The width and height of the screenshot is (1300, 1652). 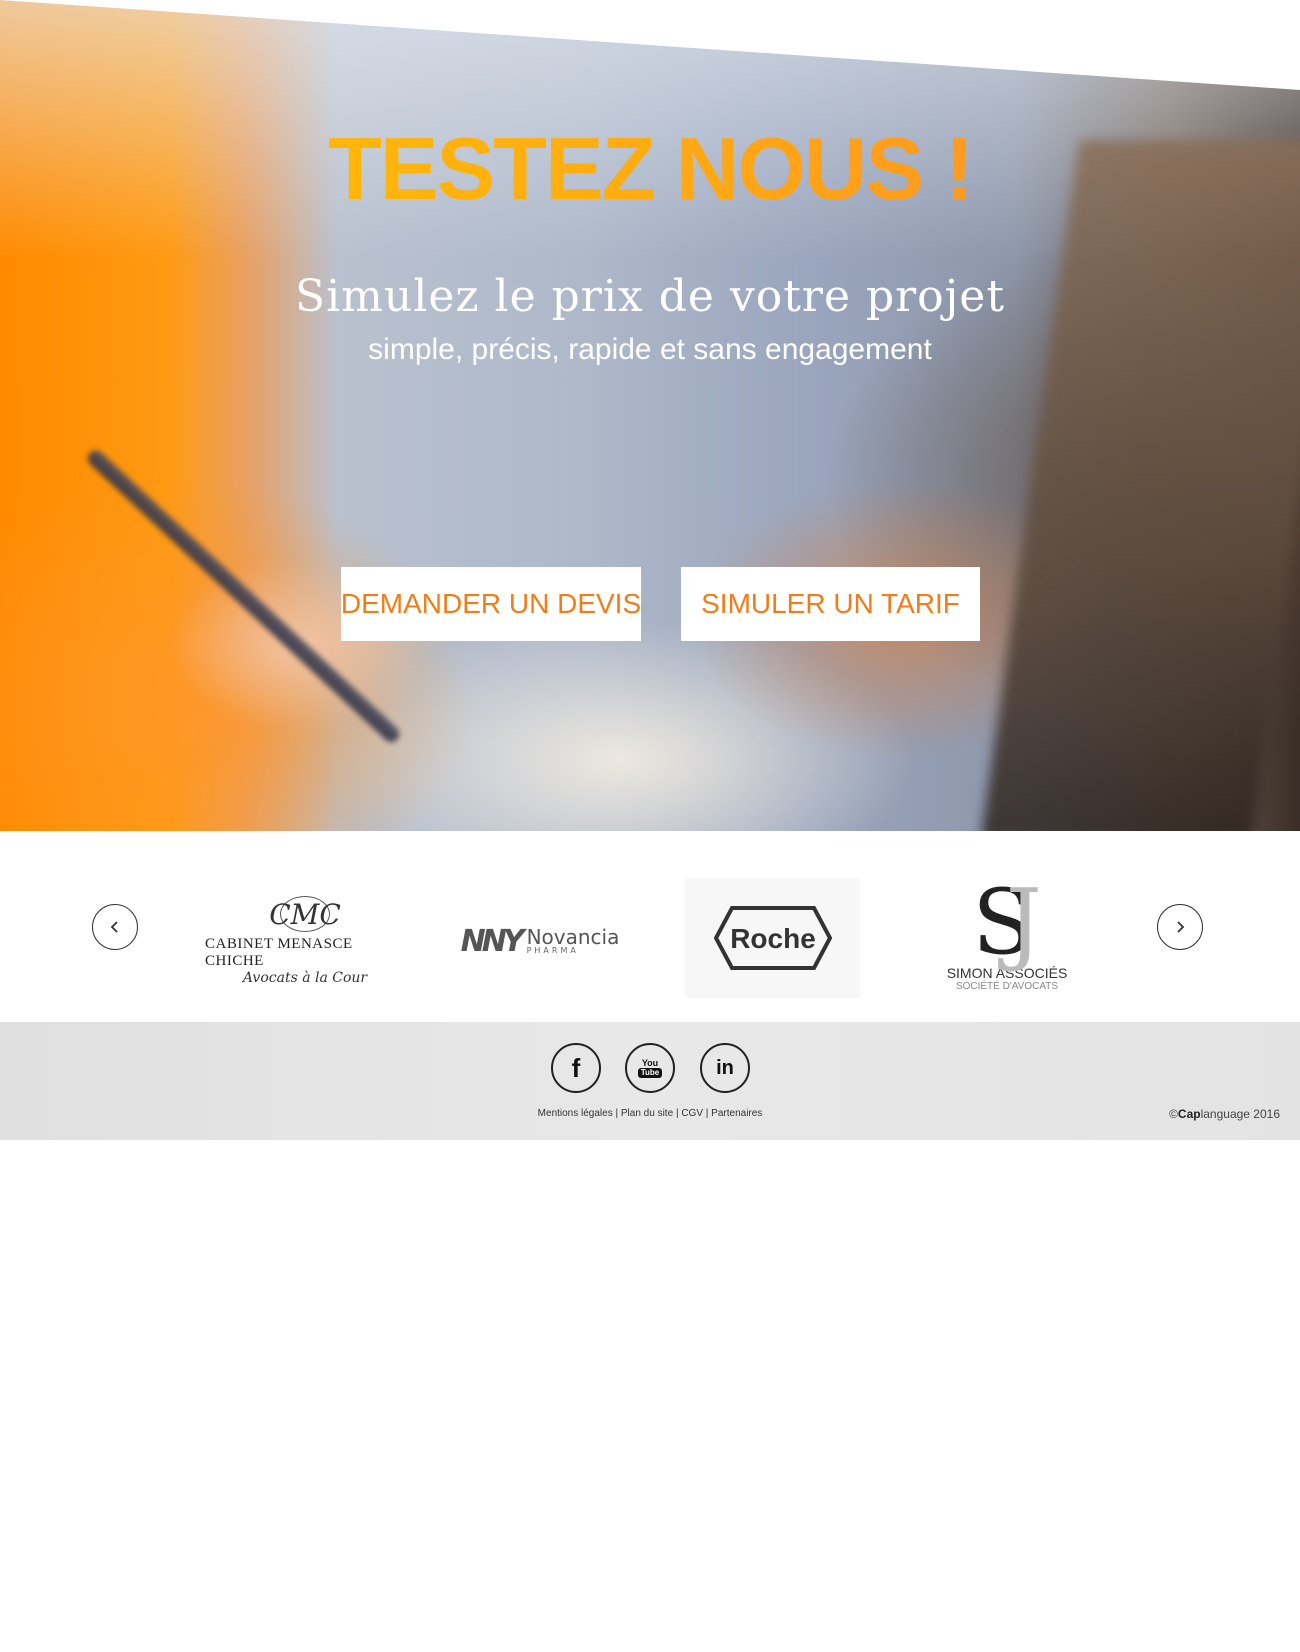 I want to click on copyright-symbol: ©, so click(x=1173, y=1114).